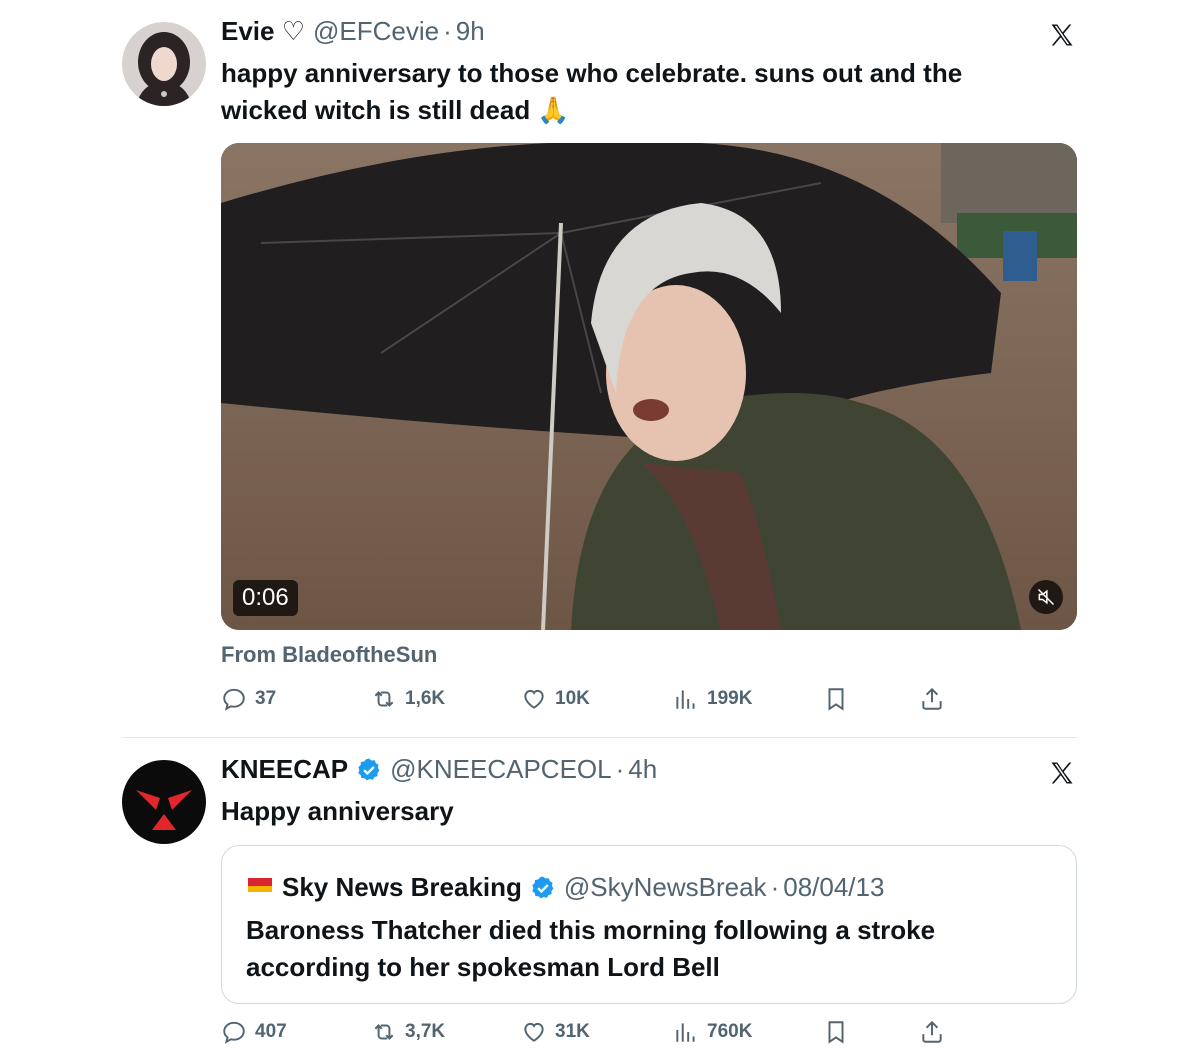 This screenshot has height=1059, width=1200. Describe the element at coordinates (402, 887) in the screenshot. I see `quote-display-name: Sky News Breaking` at that location.